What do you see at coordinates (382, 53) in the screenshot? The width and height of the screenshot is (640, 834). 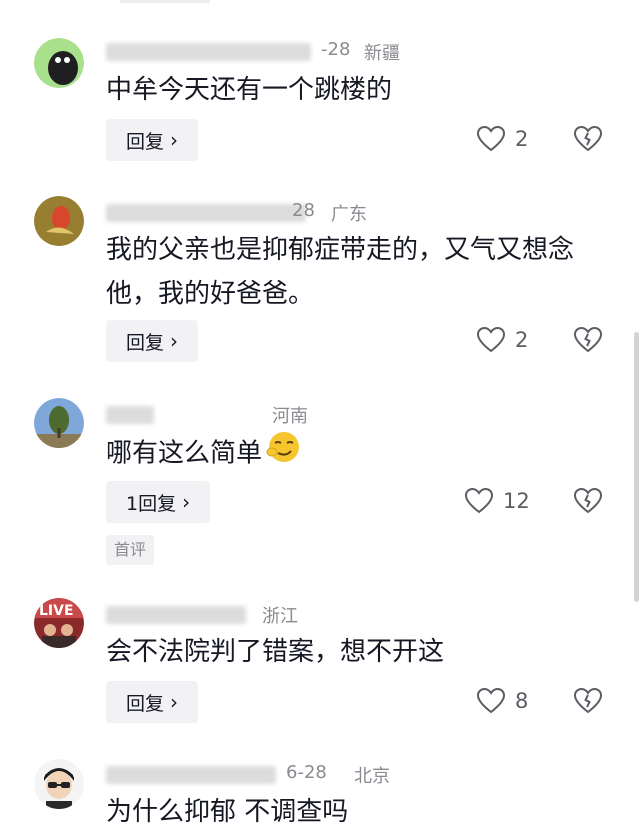 I see `comment-location: 新疆` at bounding box center [382, 53].